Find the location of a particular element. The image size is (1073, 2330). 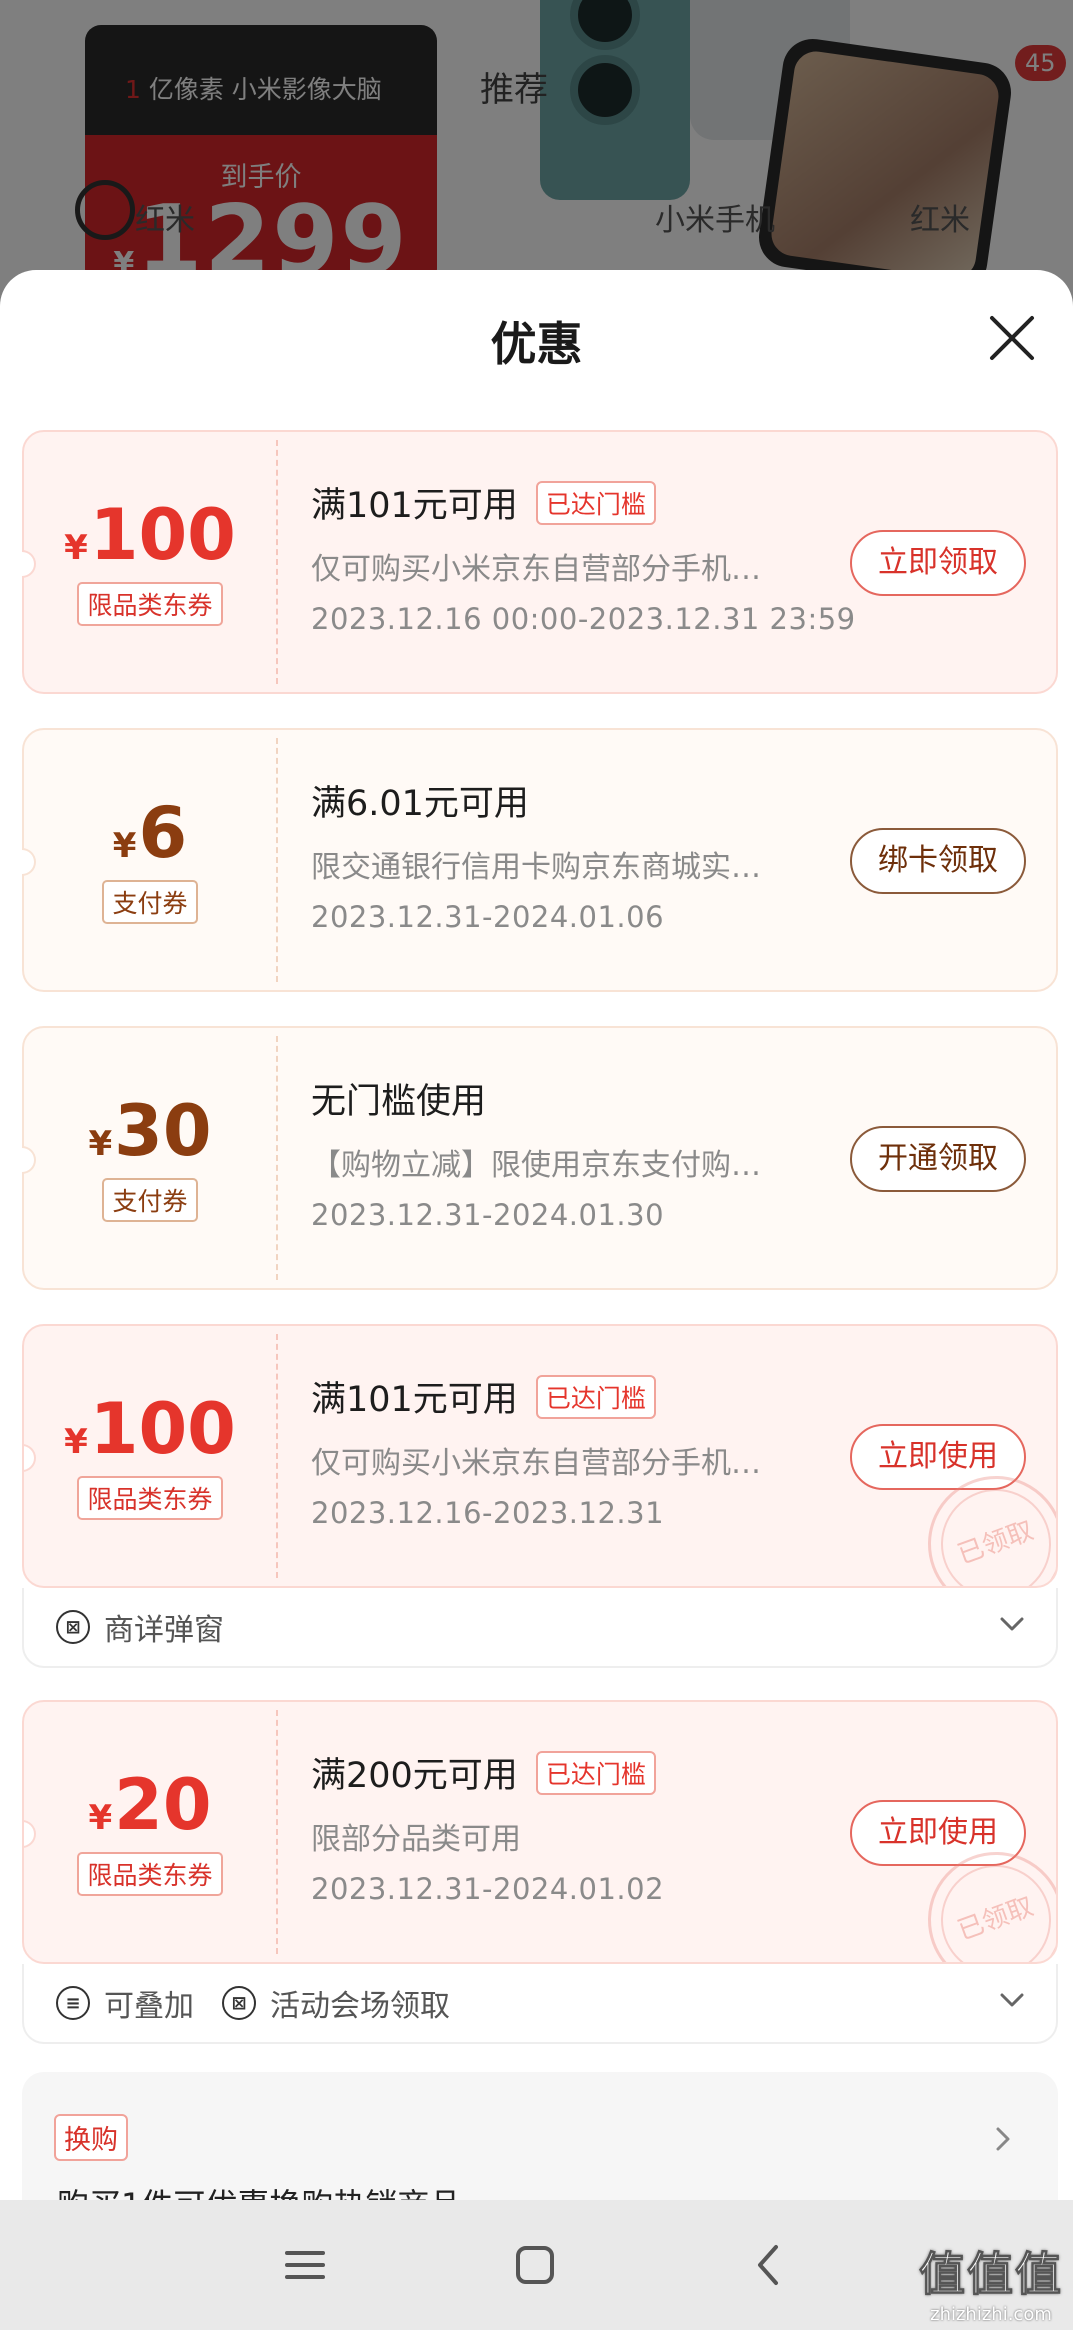

modal-overlay is located at coordinates (536, 150).